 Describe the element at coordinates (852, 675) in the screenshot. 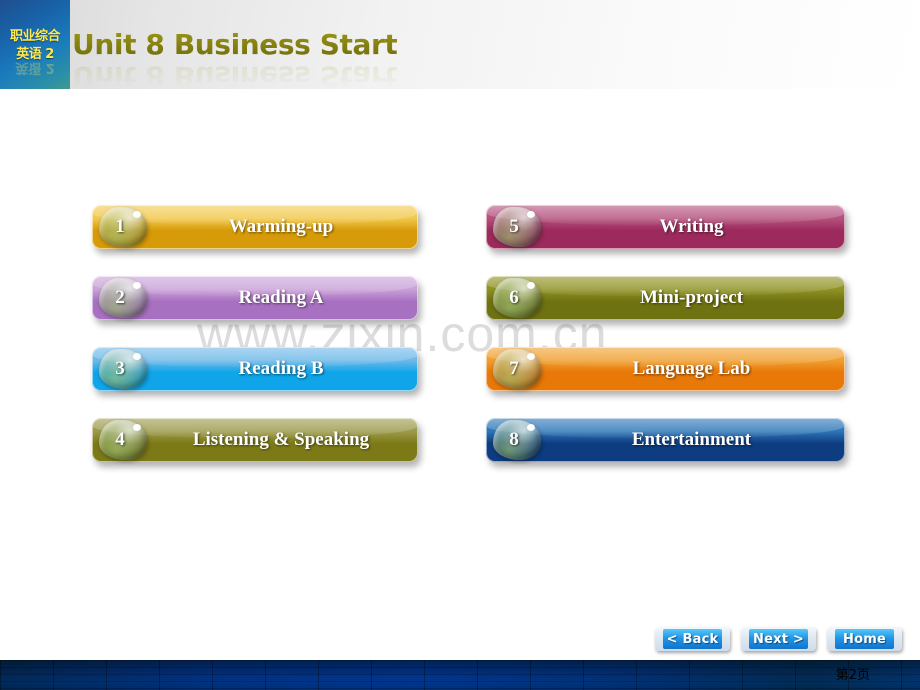

I see `page-number: 第2页` at that location.